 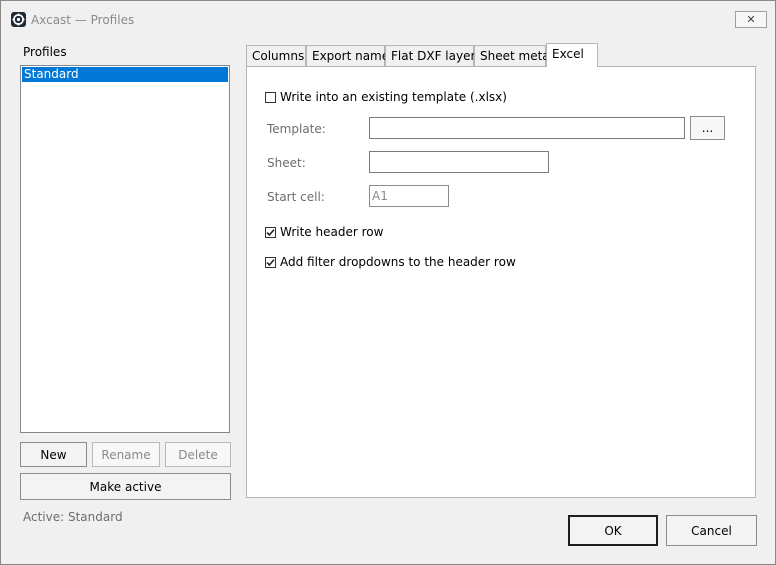 I want to click on filter-dropdowns-checkbox, so click(x=270, y=262).